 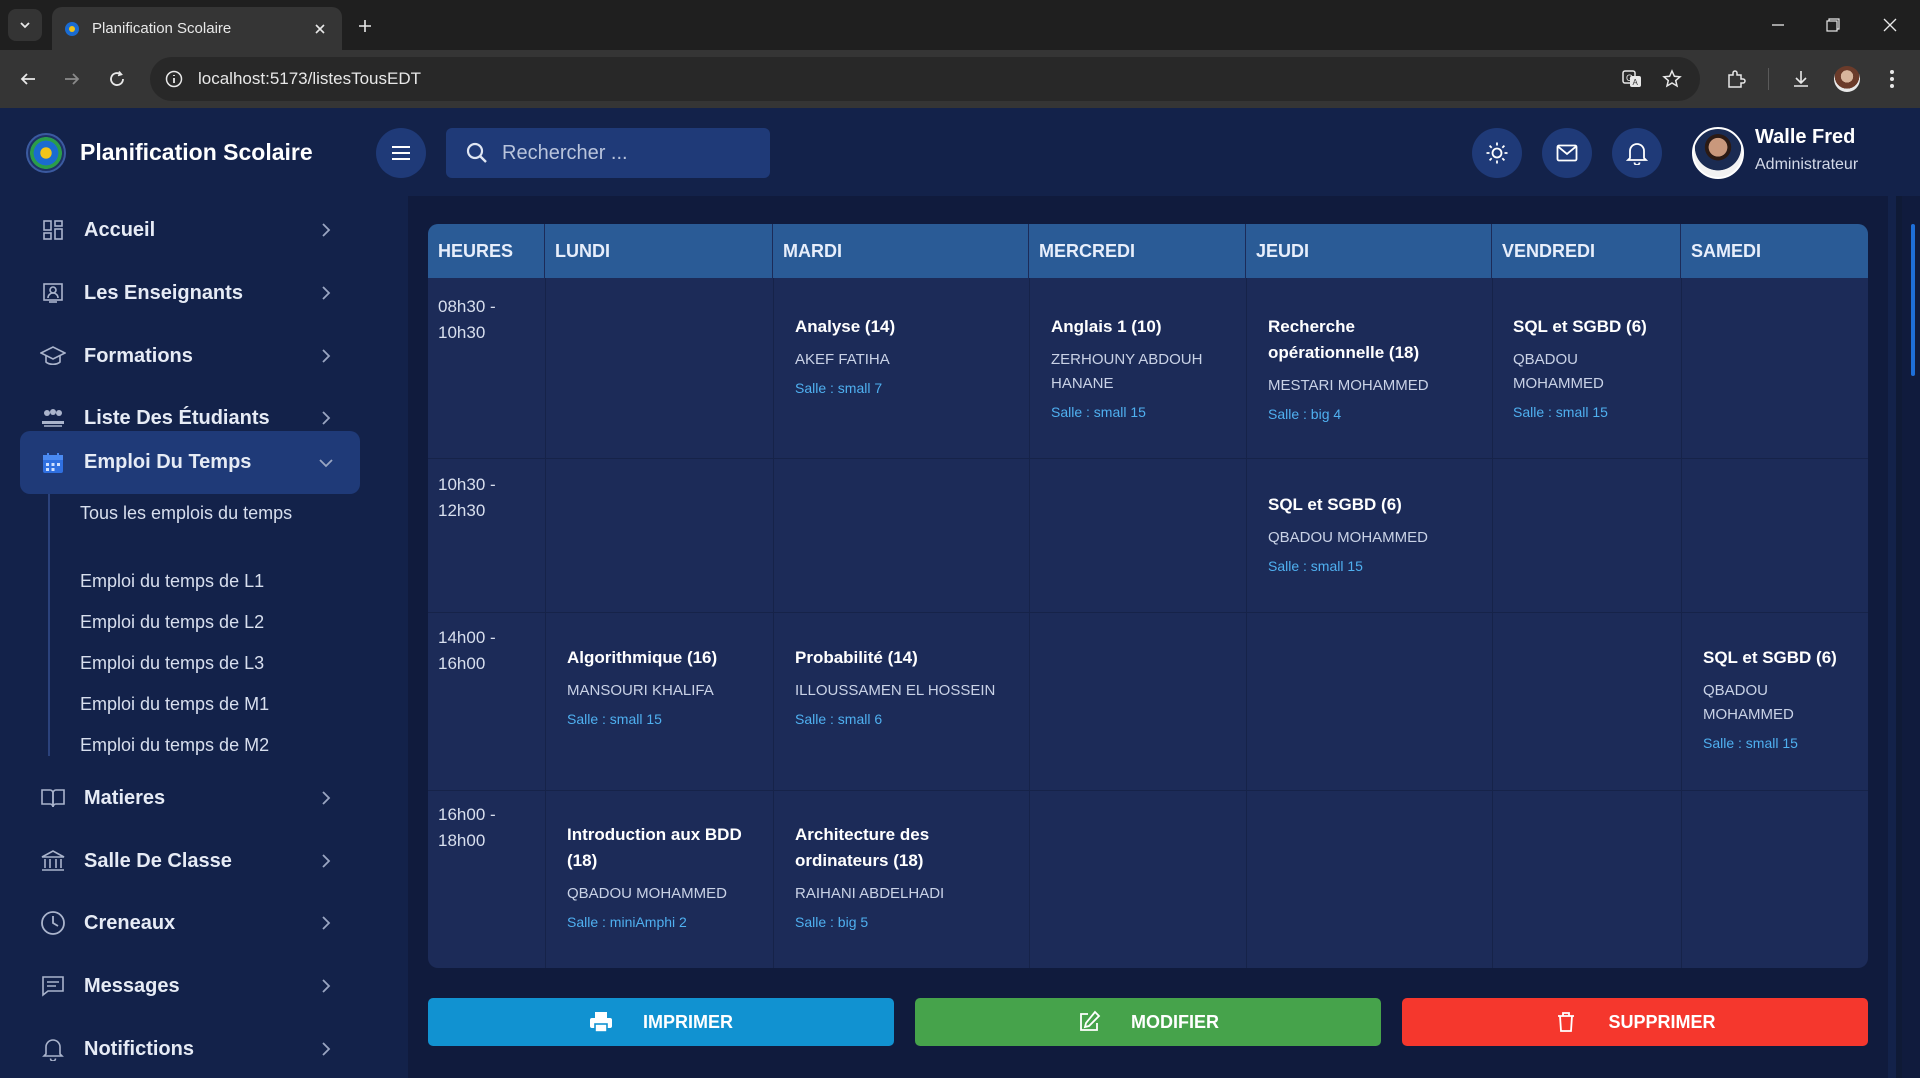 I want to click on time-start: 16h00 -, so click(x=467, y=814).